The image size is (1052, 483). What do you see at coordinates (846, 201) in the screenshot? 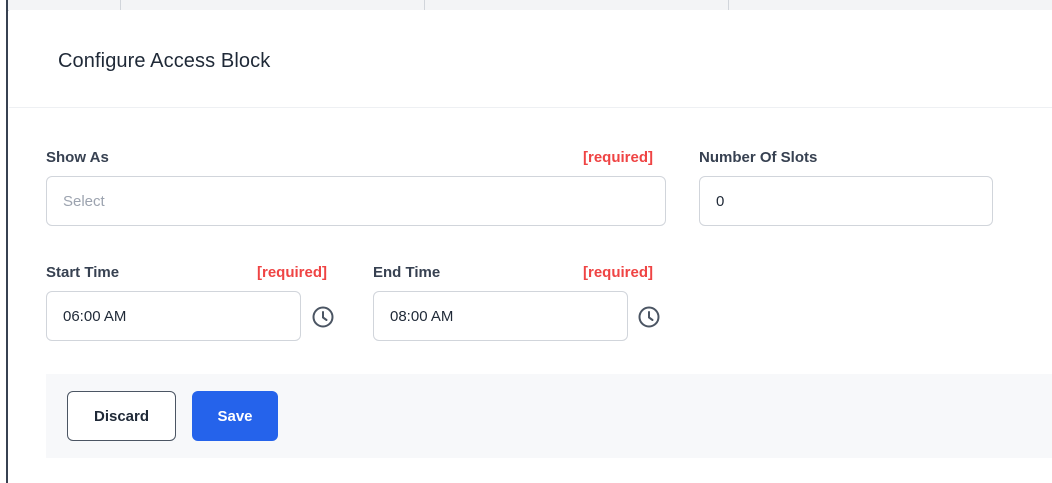
I see `number-of-slots-input: 0` at bounding box center [846, 201].